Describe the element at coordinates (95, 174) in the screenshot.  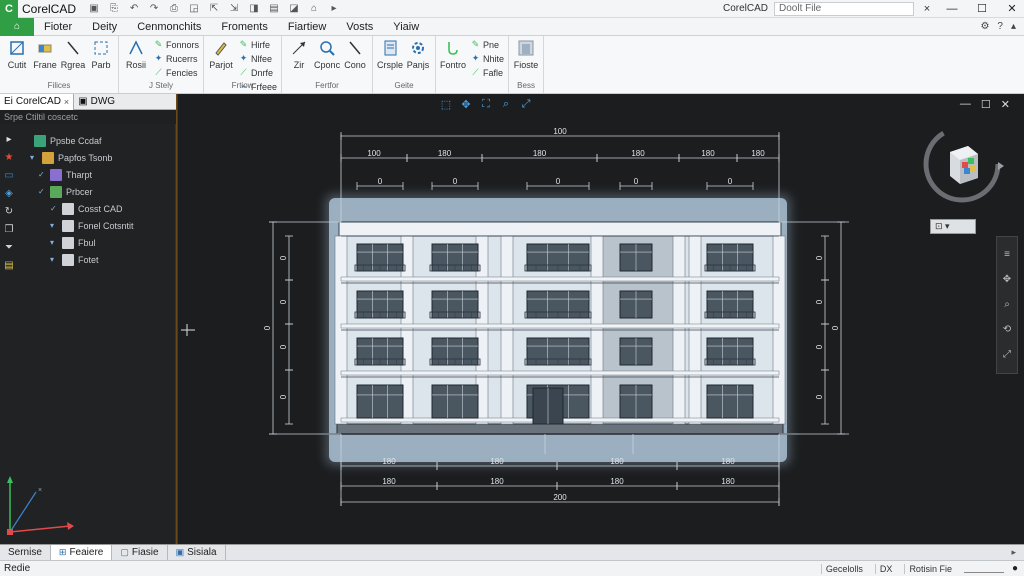
I see `tree-item: ✓ Tharpt` at that location.